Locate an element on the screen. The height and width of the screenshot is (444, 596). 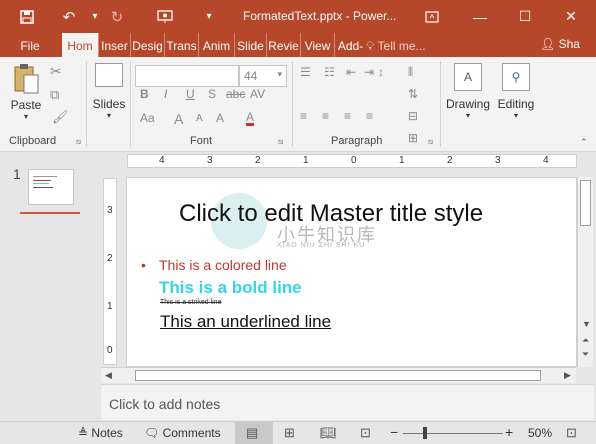
font-size-value: 44 is located at coordinates (251, 76).